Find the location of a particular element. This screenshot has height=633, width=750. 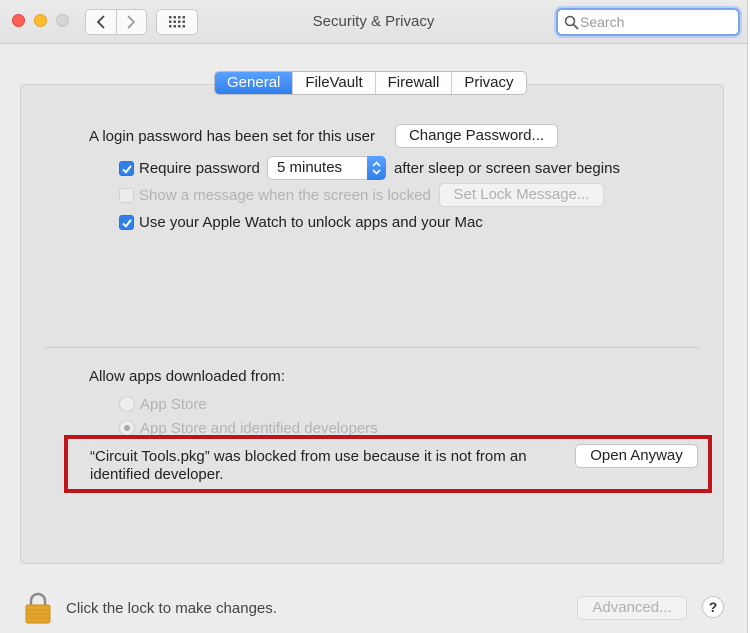

up-down-chevron-icon is located at coordinates (376, 168).